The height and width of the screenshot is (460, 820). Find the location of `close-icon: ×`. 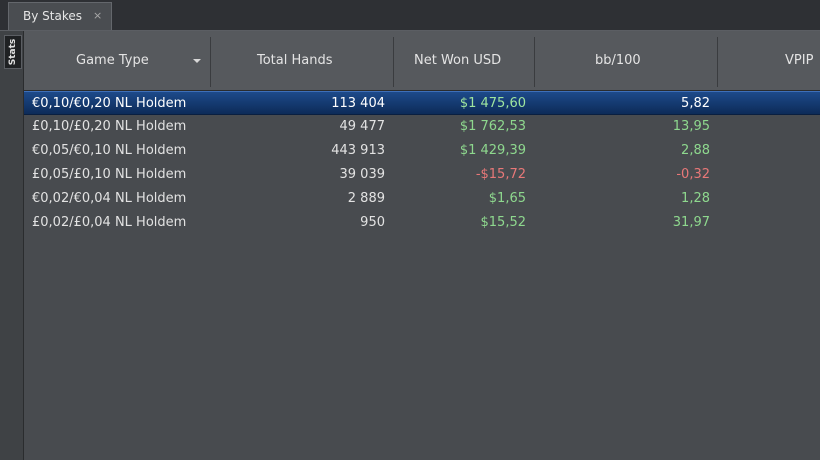

close-icon: × is located at coordinates (97, 15).